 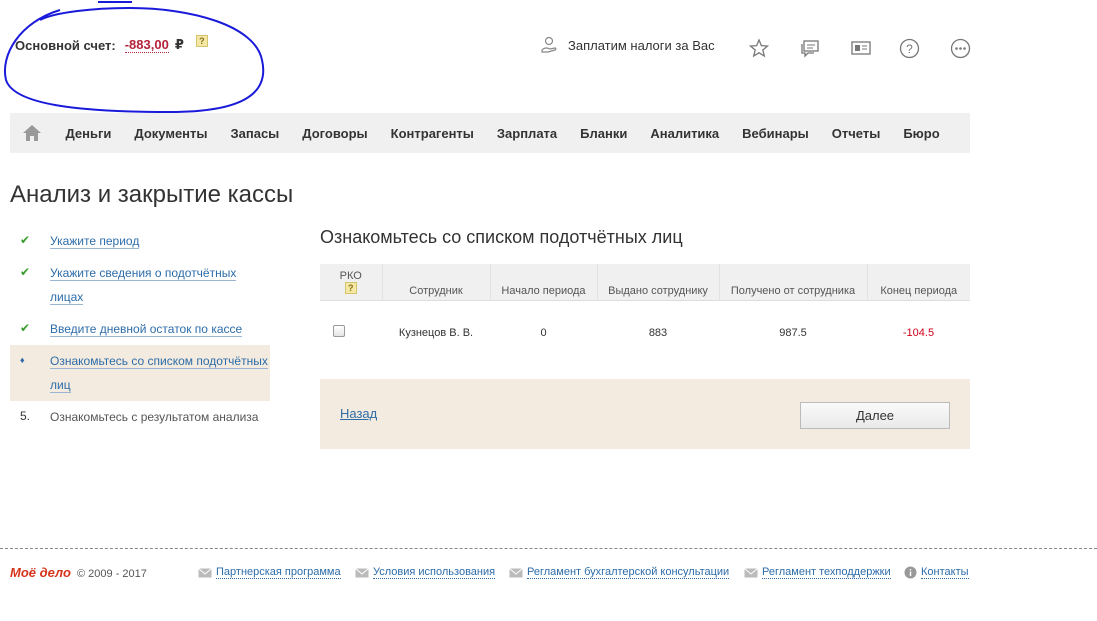 What do you see at coordinates (810, 48) in the screenshot?
I see `chat-icon` at bounding box center [810, 48].